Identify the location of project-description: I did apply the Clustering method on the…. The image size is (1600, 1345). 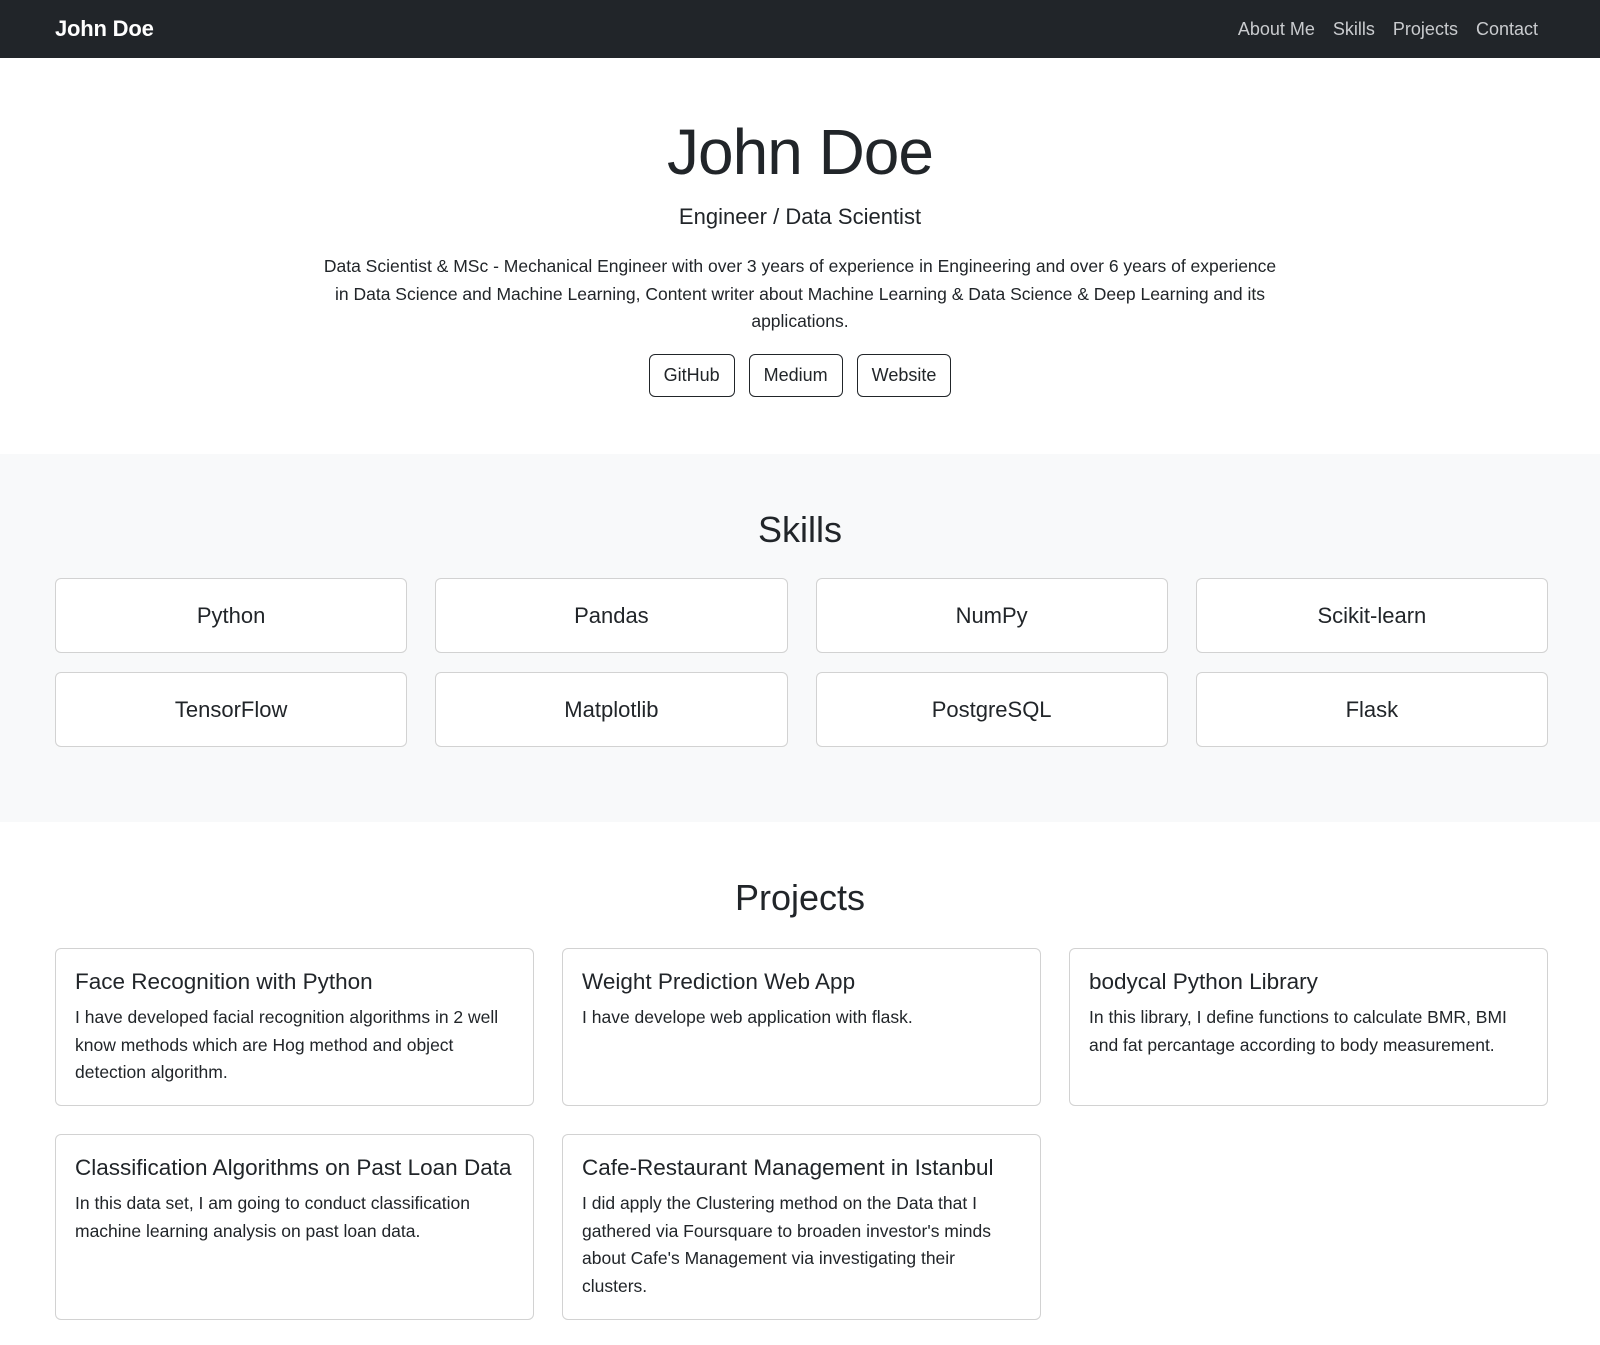
(786, 1244).